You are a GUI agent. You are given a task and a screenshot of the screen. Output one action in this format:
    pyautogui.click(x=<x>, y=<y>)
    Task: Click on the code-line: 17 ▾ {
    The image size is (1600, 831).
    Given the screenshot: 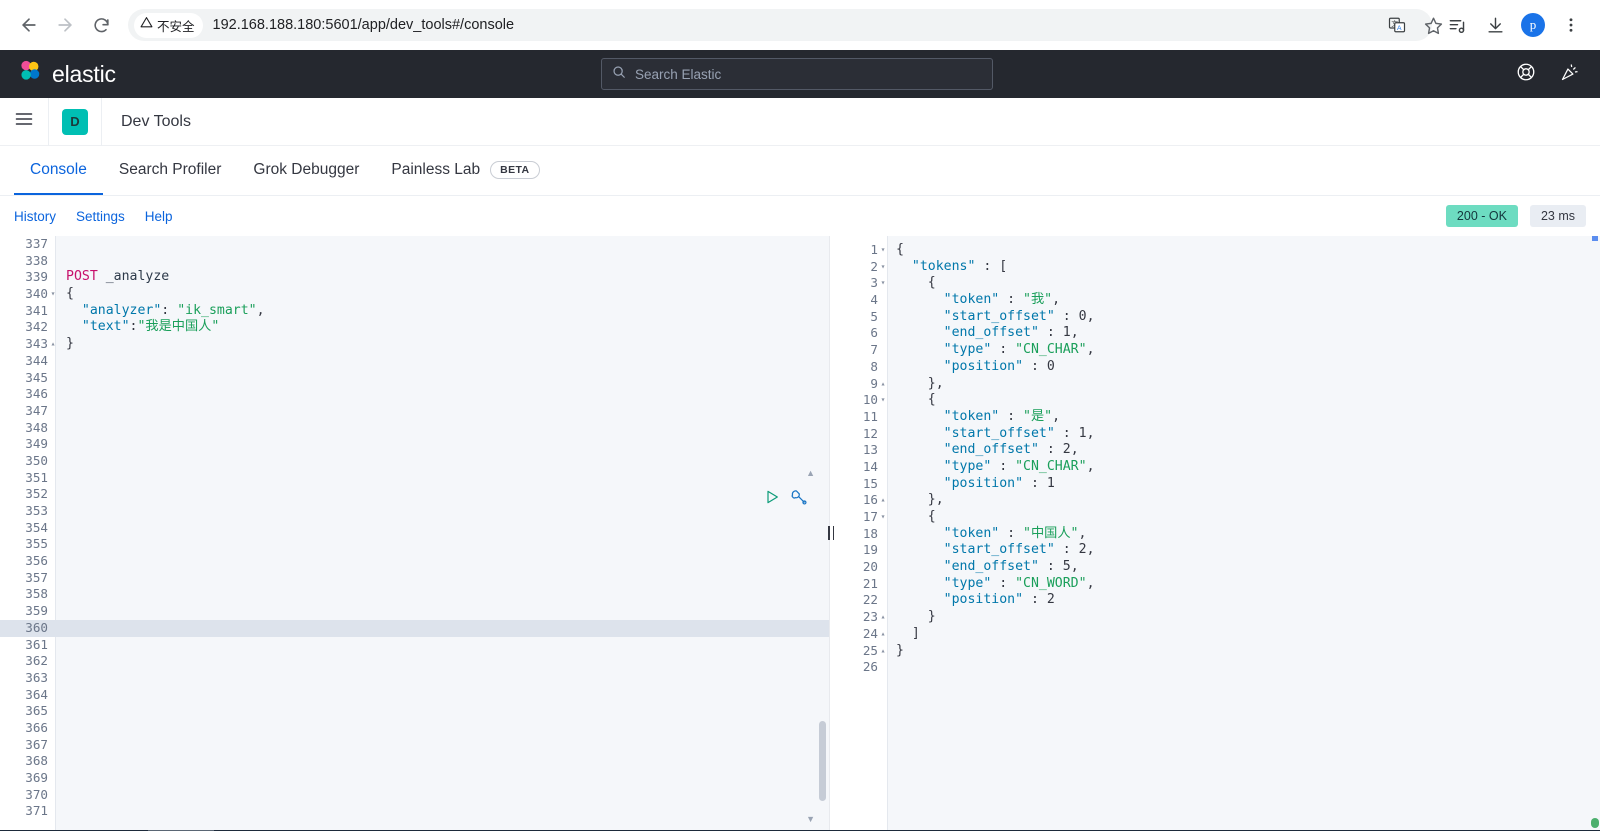 What is the action you would take?
    pyautogui.click(x=1215, y=517)
    